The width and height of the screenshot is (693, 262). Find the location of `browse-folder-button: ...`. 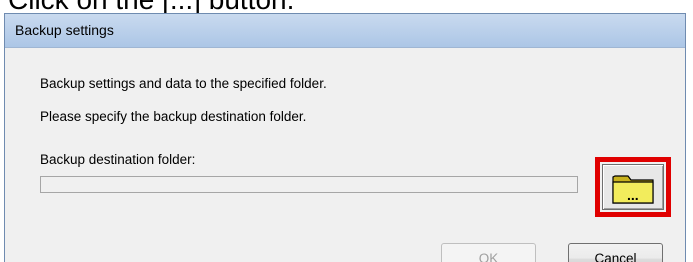

browse-folder-button: ... is located at coordinates (633, 187).